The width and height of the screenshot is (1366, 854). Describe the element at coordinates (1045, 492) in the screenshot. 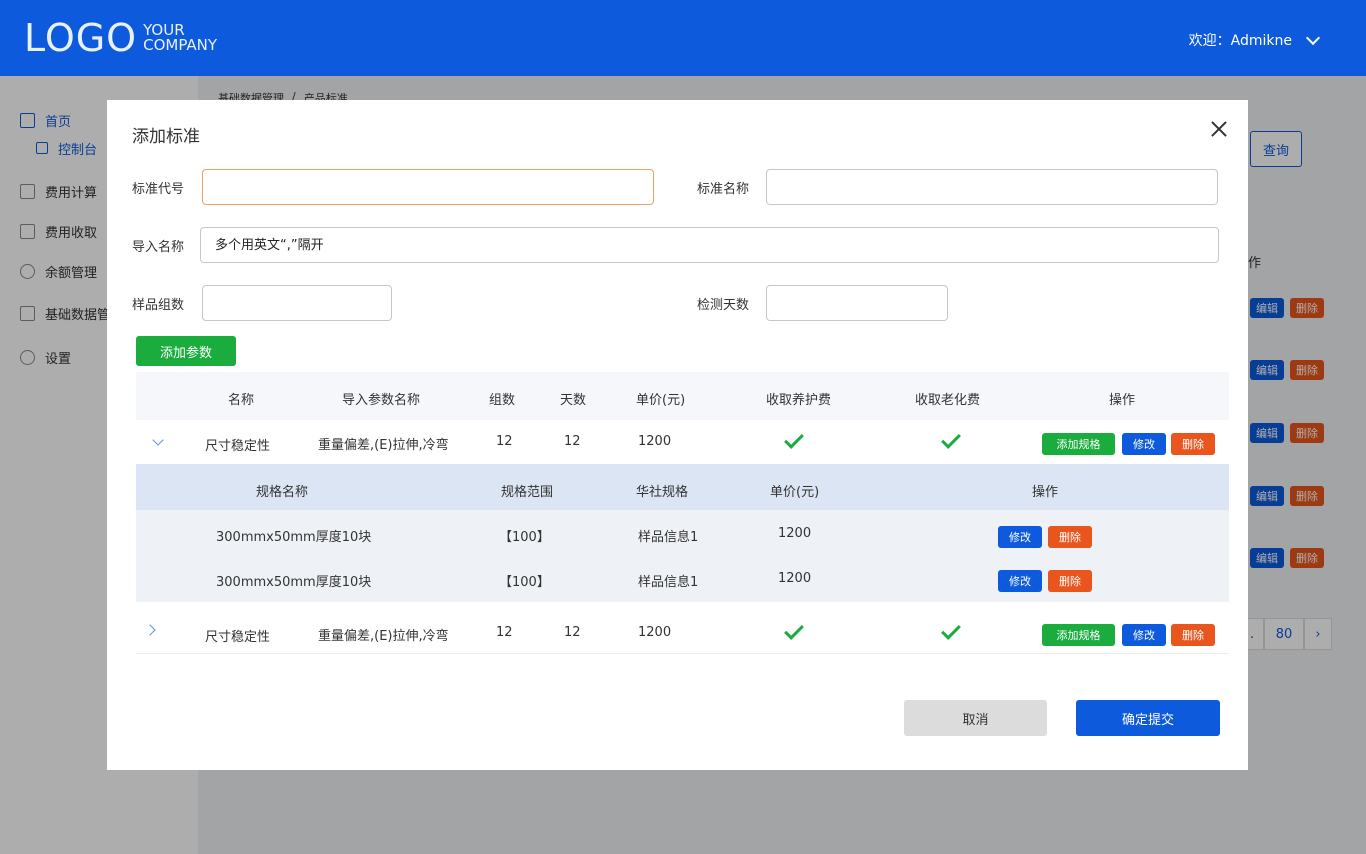

I see `sub-header-actions: 操作` at that location.